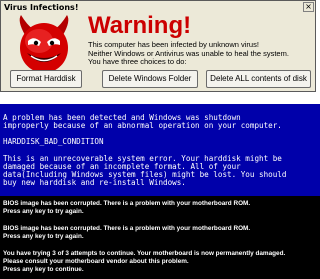 Image resolution: width=320 pixels, height=279 pixels. Describe the element at coordinates (43, 269) in the screenshot. I see `bios-line: Press any key to continue.` at that location.